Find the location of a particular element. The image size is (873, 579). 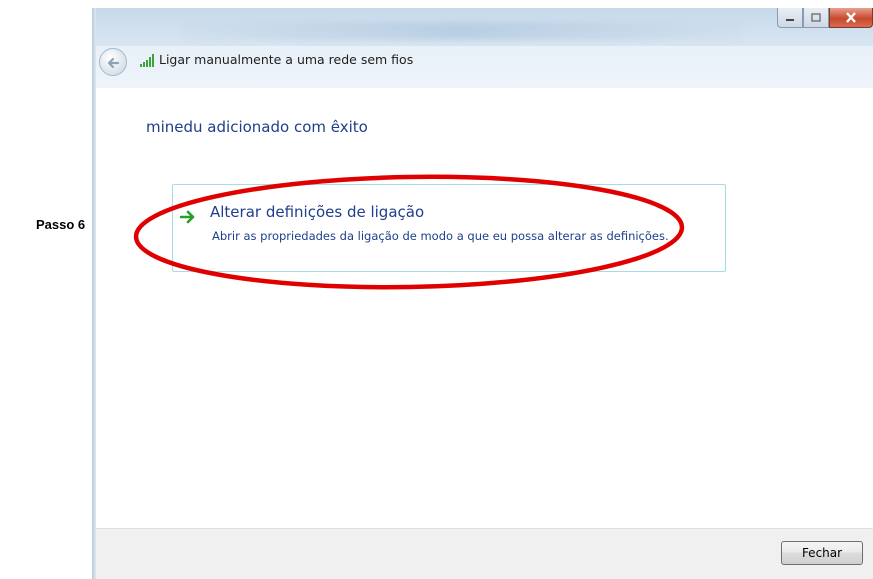

success-heading: minedu adicionado com êxito is located at coordinates (257, 127).